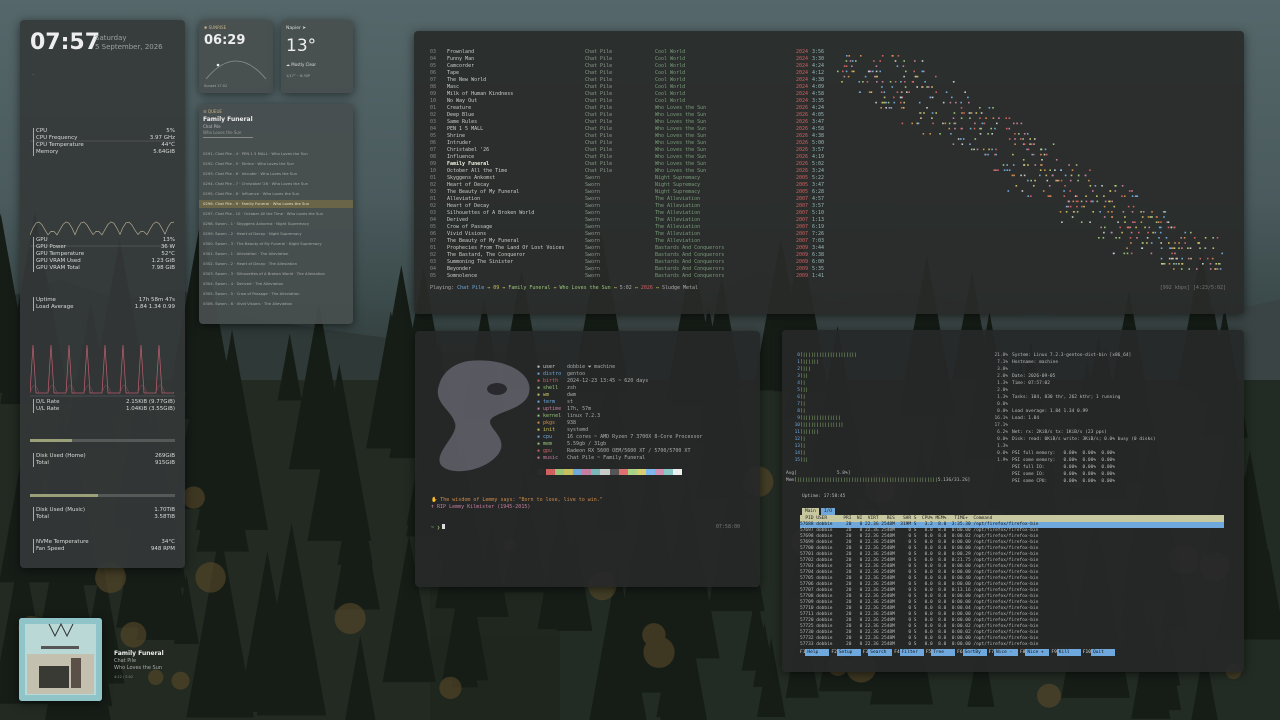 This screenshot has height=720, width=1280. What do you see at coordinates (974, 652) in the screenshot?
I see `fkey-action-button: SortBy` at bounding box center [974, 652].